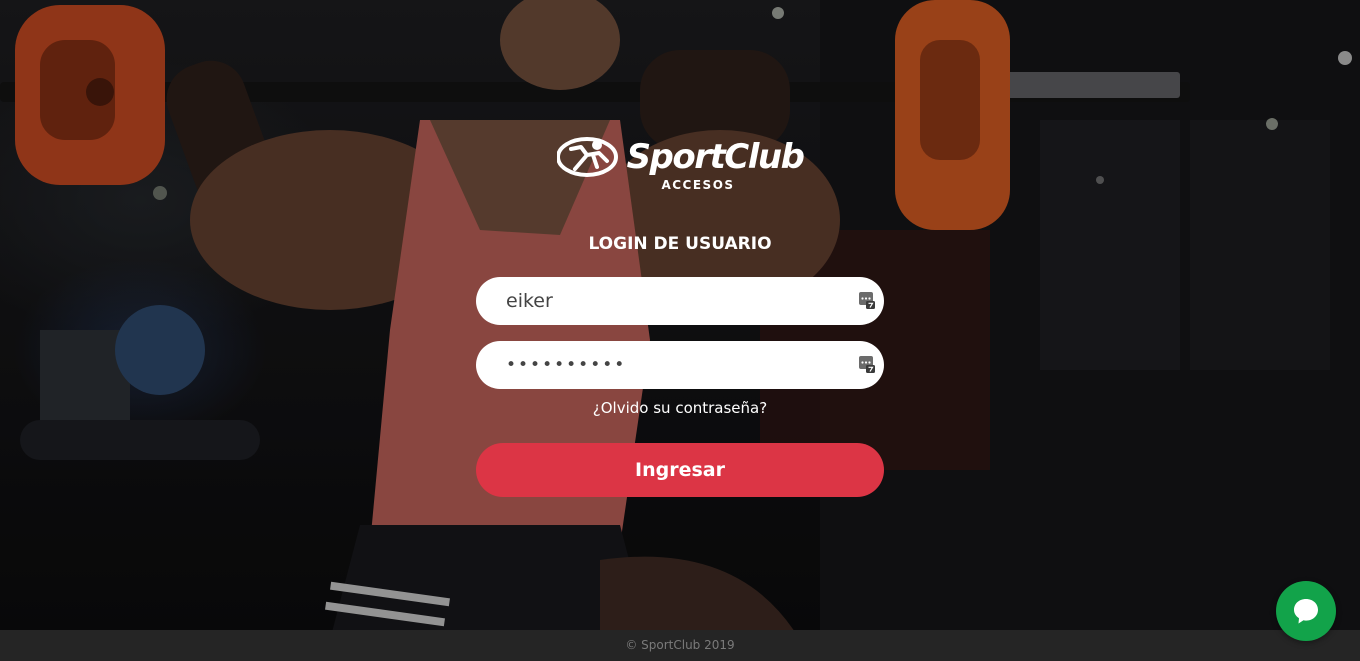 The width and height of the screenshot is (1360, 661). What do you see at coordinates (661, 365) in the screenshot?
I see `password-input` at bounding box center [661, 365].